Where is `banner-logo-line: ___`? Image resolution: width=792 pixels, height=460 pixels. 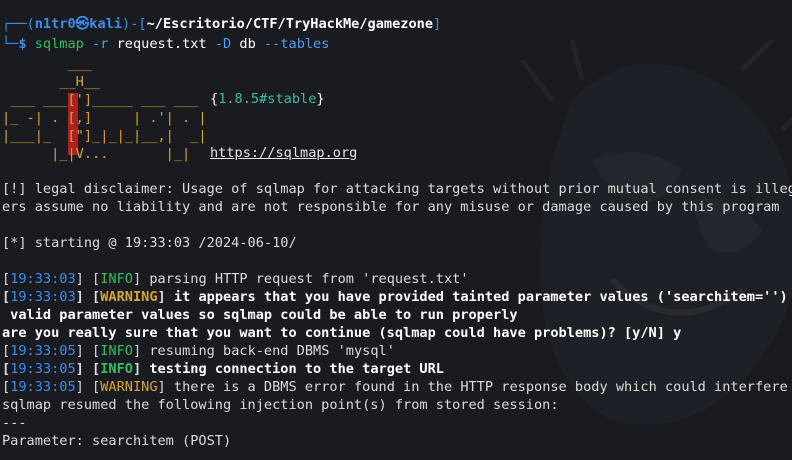 banner-logo-line: ___ is located at coordinates (47, 64).